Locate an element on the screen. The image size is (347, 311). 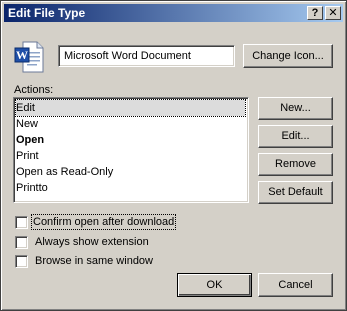
file-type-name-value: Microsoft Word Document is located at coordinates (127, 56).